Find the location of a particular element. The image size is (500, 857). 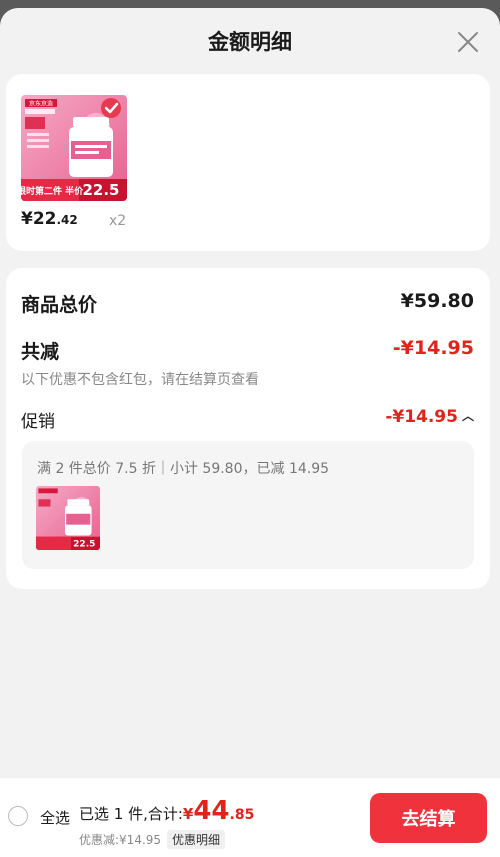

product-image: 京东京造 限时第二件 半价 22.5 is located at coordinates (74, 148).